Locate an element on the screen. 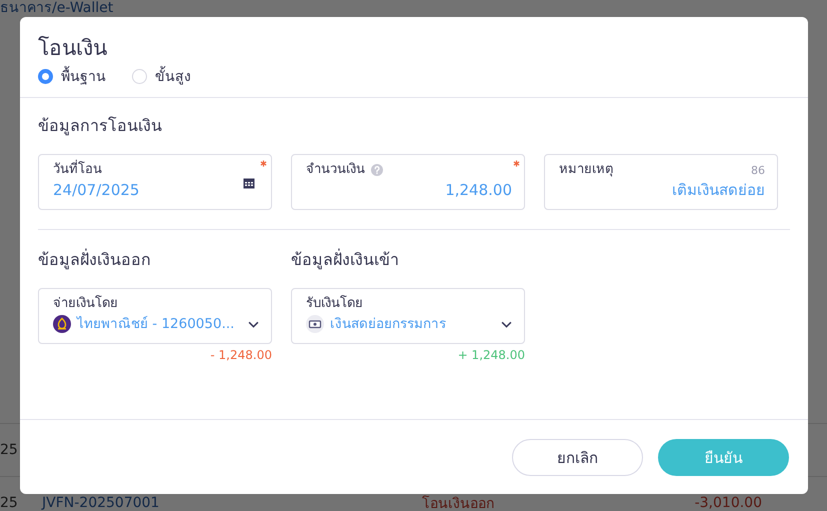 This screenshot has width=827, height=511. radio-option: ขั้นสูง is located at coordinates (161, 76).